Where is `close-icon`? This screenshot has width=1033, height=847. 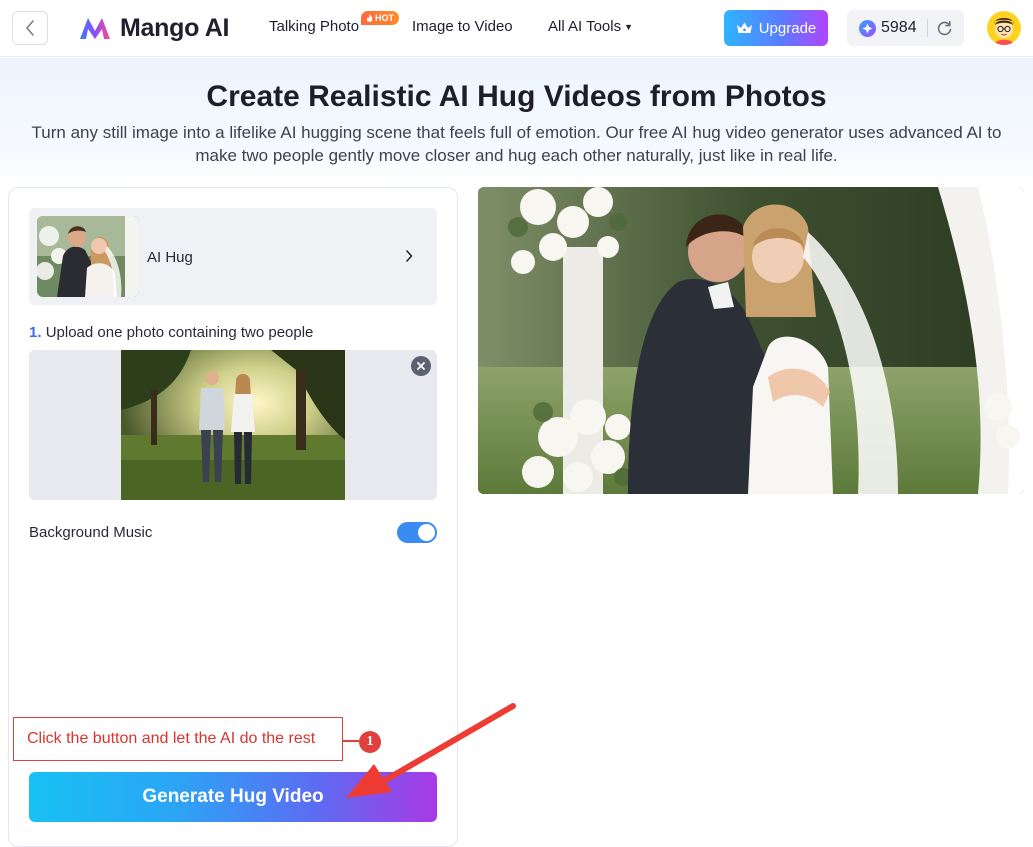 close-icon is located at coordinates (421, 366).